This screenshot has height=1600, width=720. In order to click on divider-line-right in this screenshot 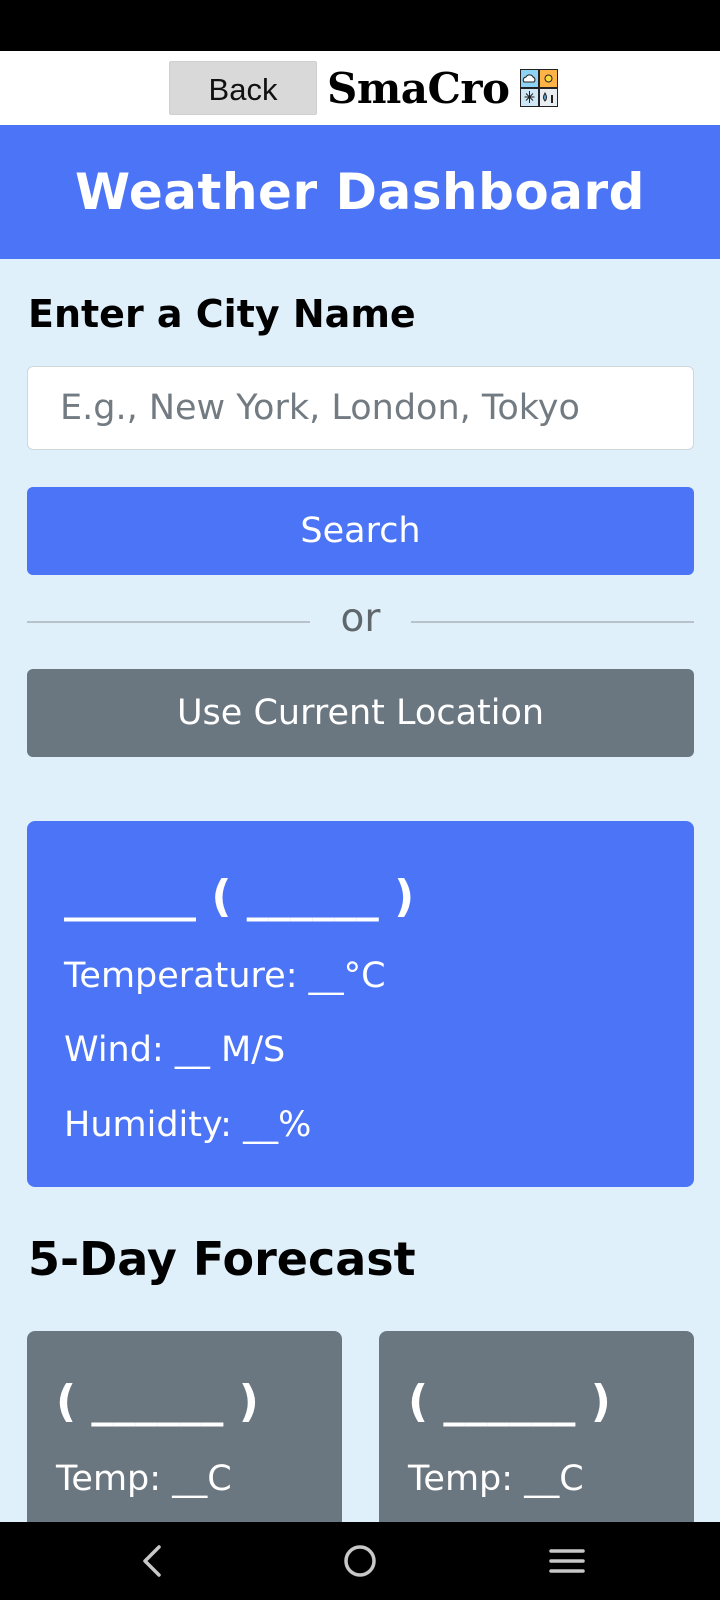, I will do `click(552, 622)`.